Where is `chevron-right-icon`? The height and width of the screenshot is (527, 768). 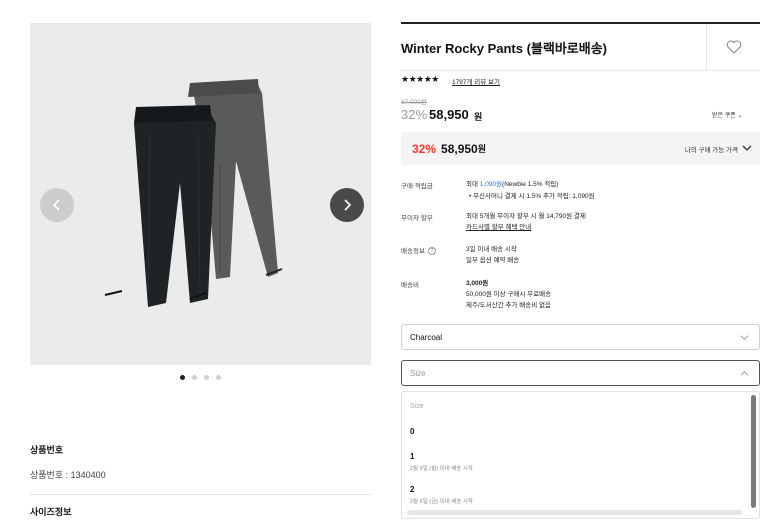
chevron-right-icon is located at coordinates (348, 205).